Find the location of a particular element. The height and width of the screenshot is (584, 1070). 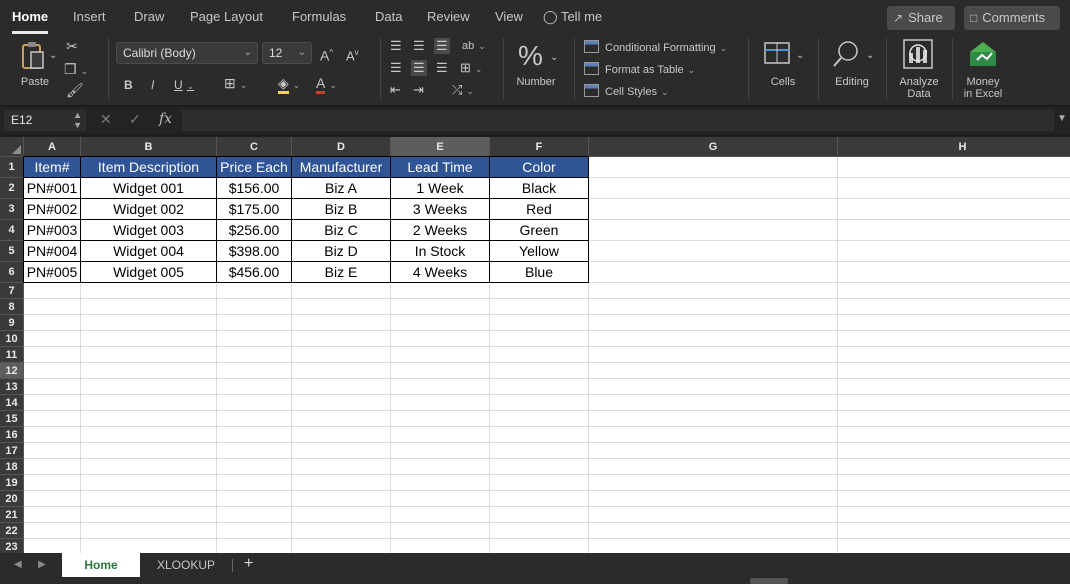

horizontal-scrollbar is located at coordinates (769, 581).